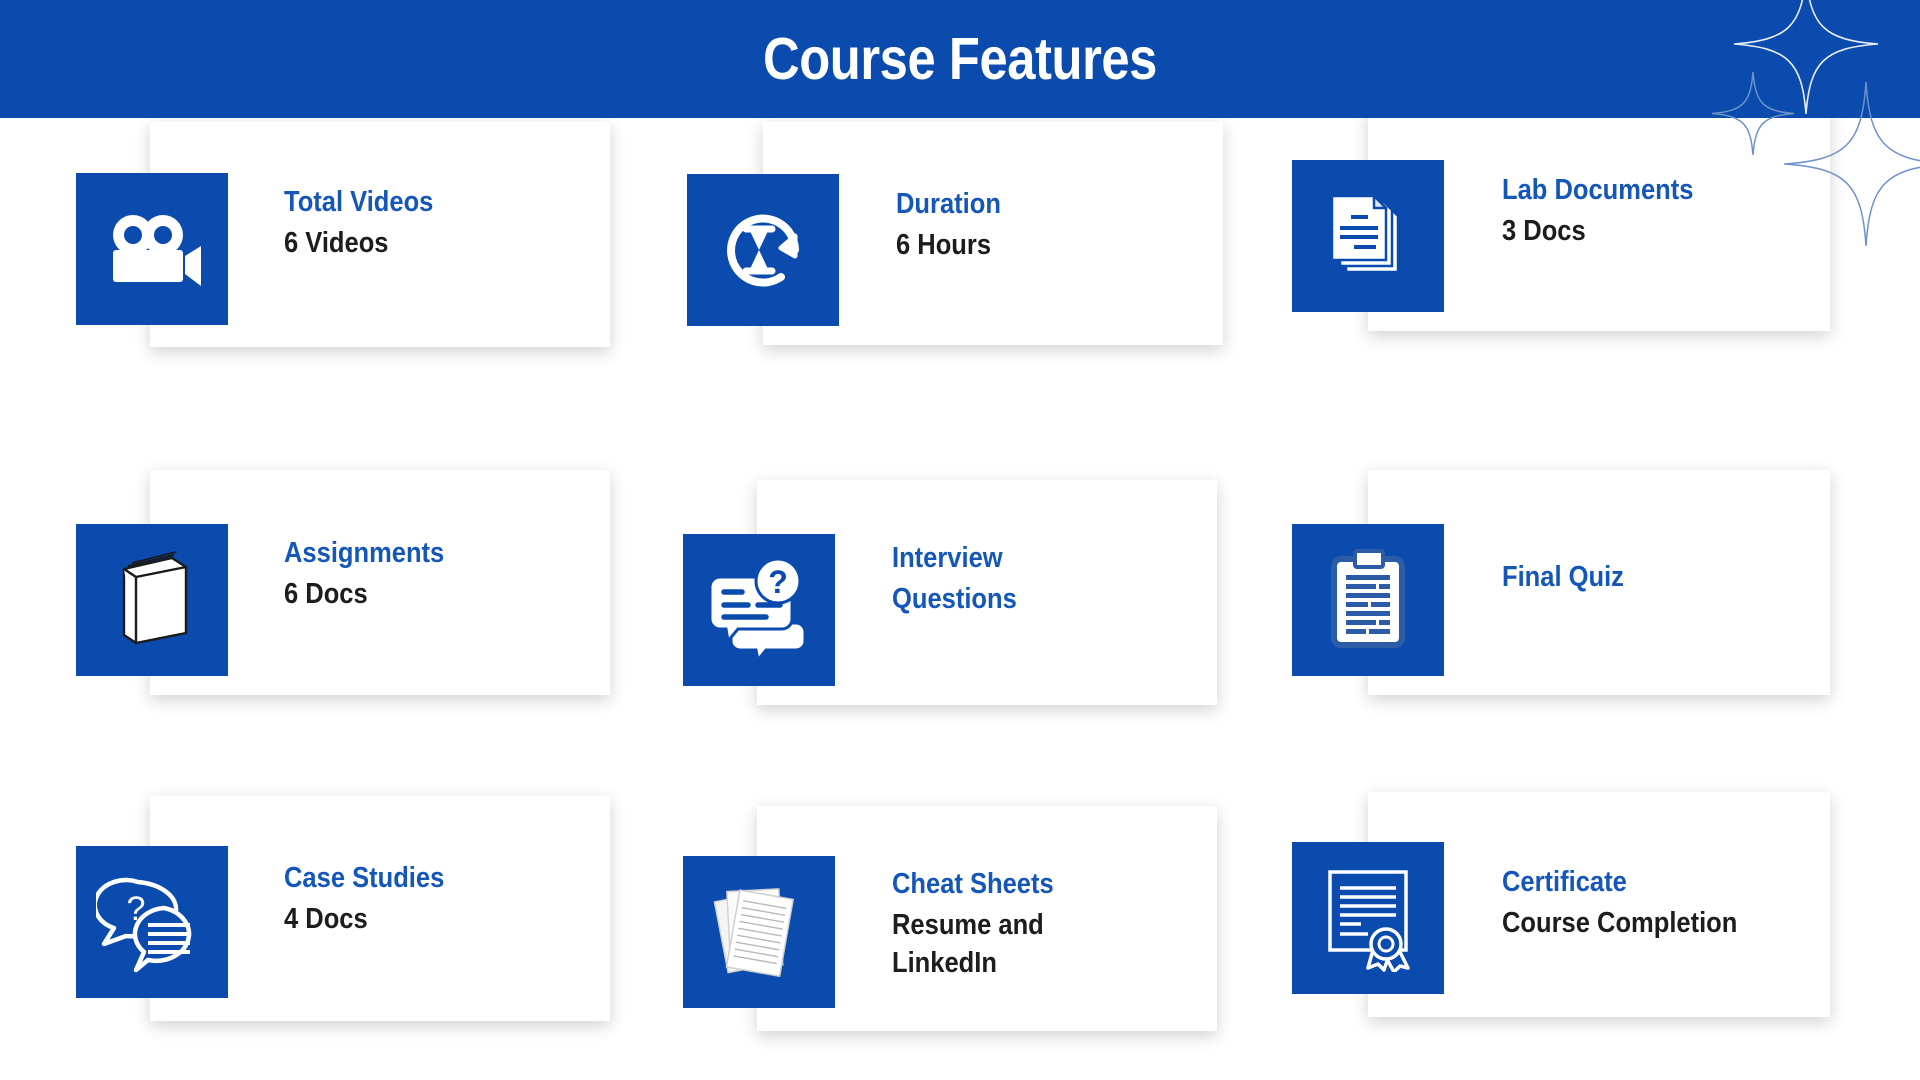 The width and height of the screenshot is (1920, 1080). Describe the element at coordinates (444, 898) in the screenshot. I see `feature-text-case-studies: Case Studies 4 Docs` at that location.